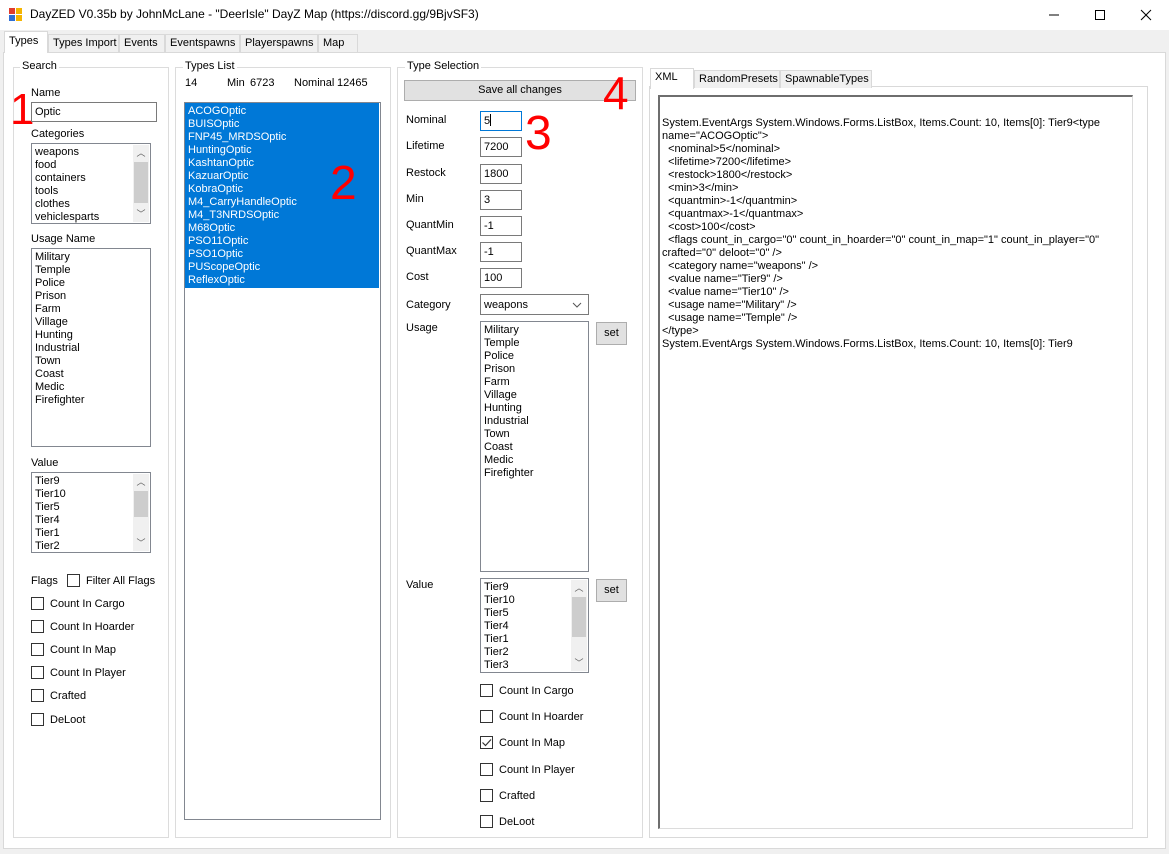 This screenshot has height=854, width=1169. What do you see at coordinates (88, 673) in the screenshot?
I see `search-count-in-player-label: Count In Player` at bounding box center [88, 673].